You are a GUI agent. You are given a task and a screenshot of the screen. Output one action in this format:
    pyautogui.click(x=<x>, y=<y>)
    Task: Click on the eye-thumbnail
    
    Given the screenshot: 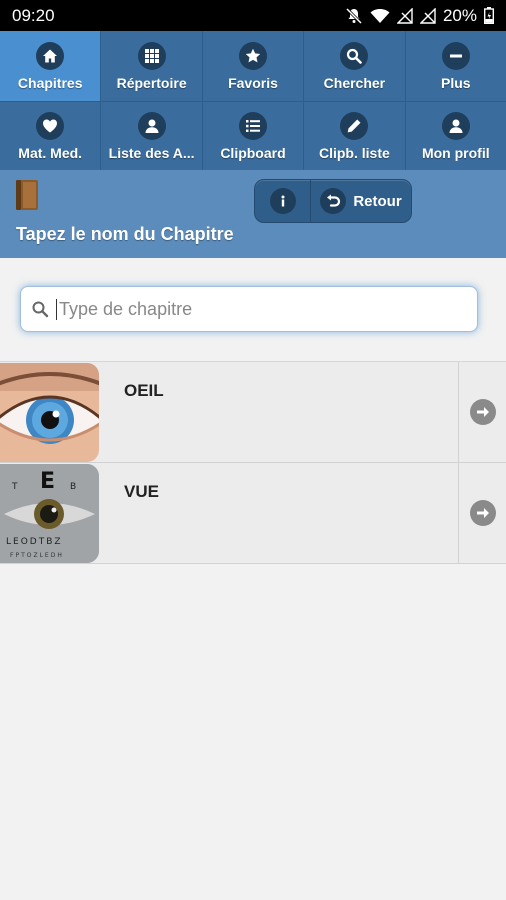 What is the action you would take?
    pyautogui.click(x=49, y=412)
    